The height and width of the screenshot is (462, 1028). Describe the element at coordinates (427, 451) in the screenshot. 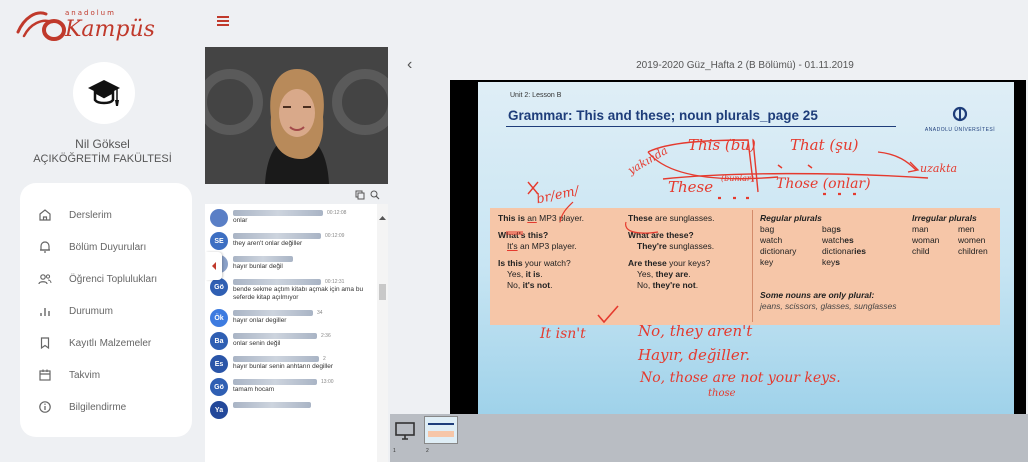

I see `thumb-number: 2` at that location.